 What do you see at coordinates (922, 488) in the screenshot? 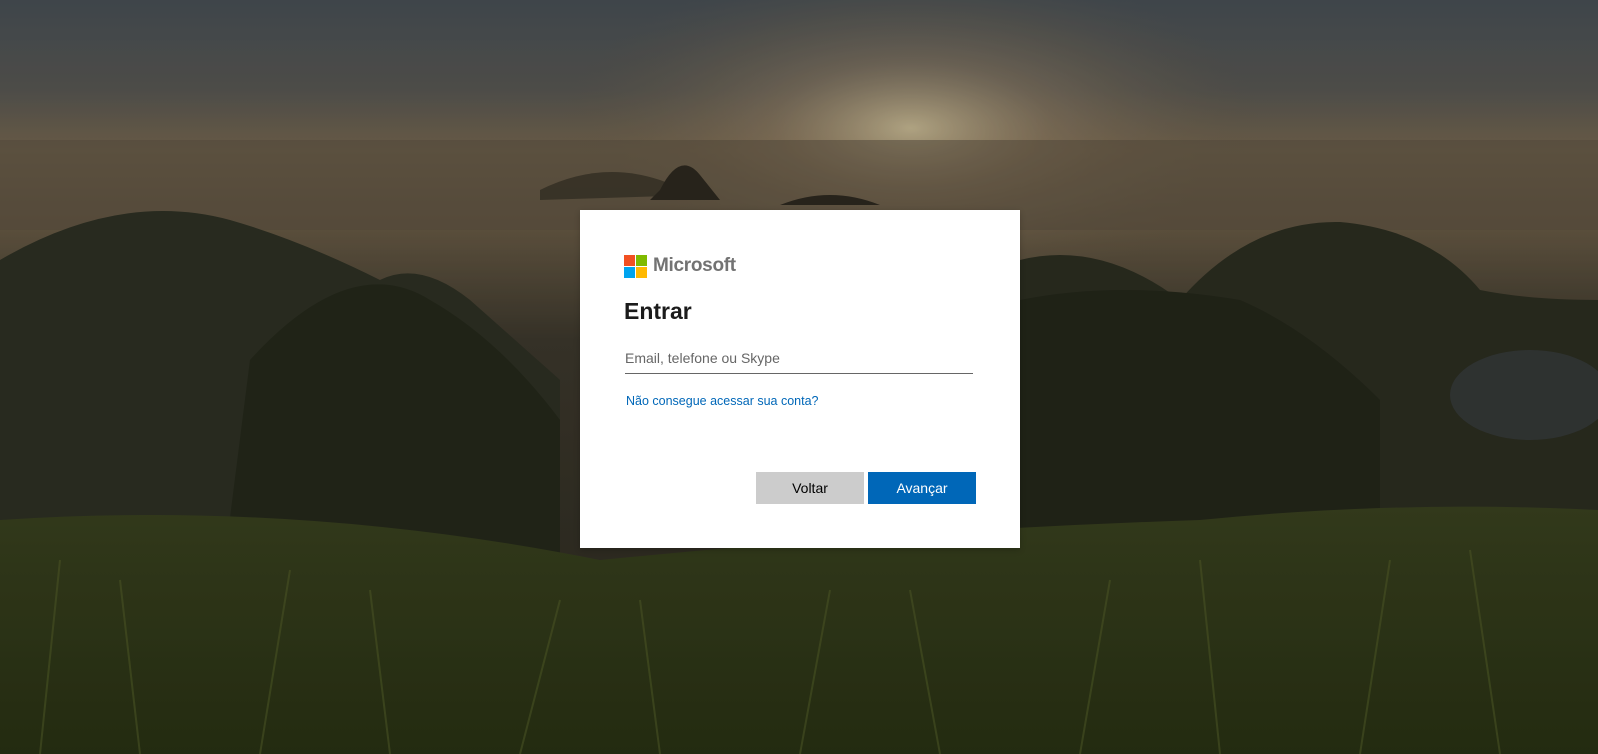
I see `next-button: Avançar` at bounding box center [922, 488].